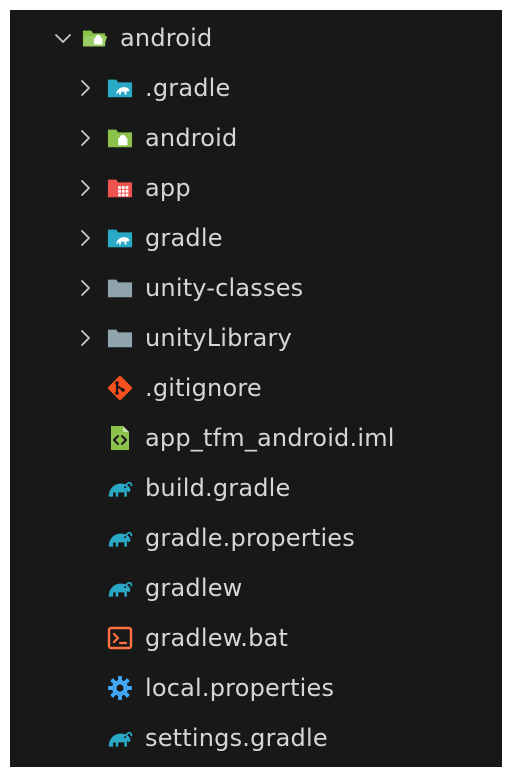 The height and width of the screenshot is (767, 509). Describe the element at coordinates (256, 588) in the screenshot. I see `tree-item-gradlew: gradlew` at that location.